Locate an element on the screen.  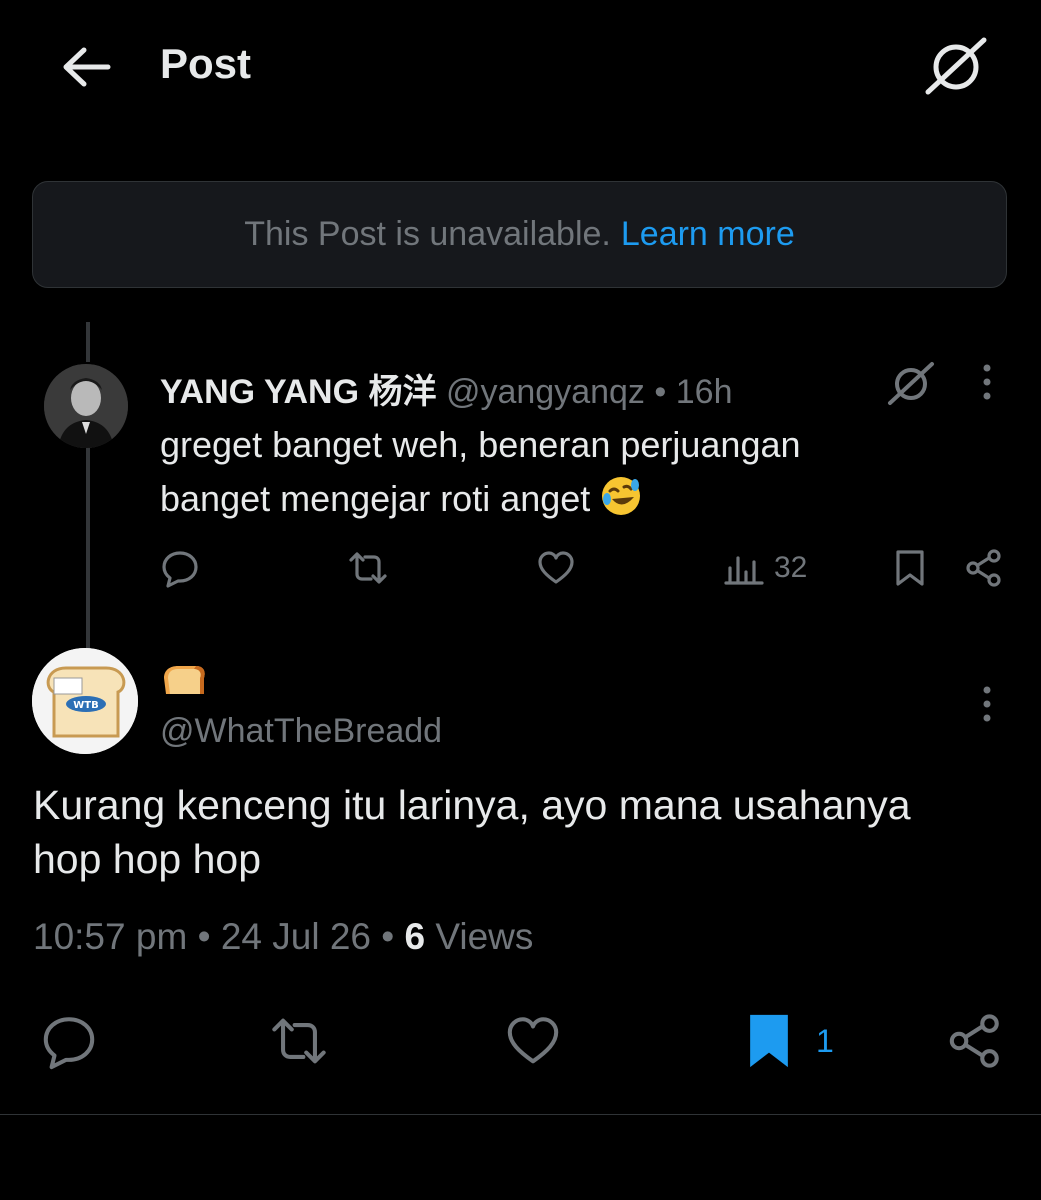
views-label: Views is located at coordinates (484, 936).